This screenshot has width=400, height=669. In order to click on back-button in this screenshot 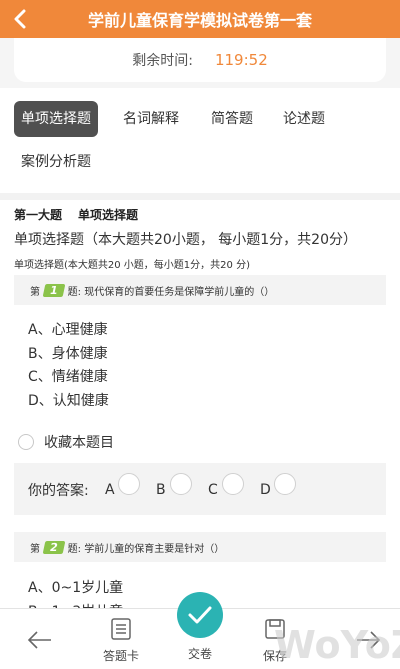, I will do `click(20, 19)`.